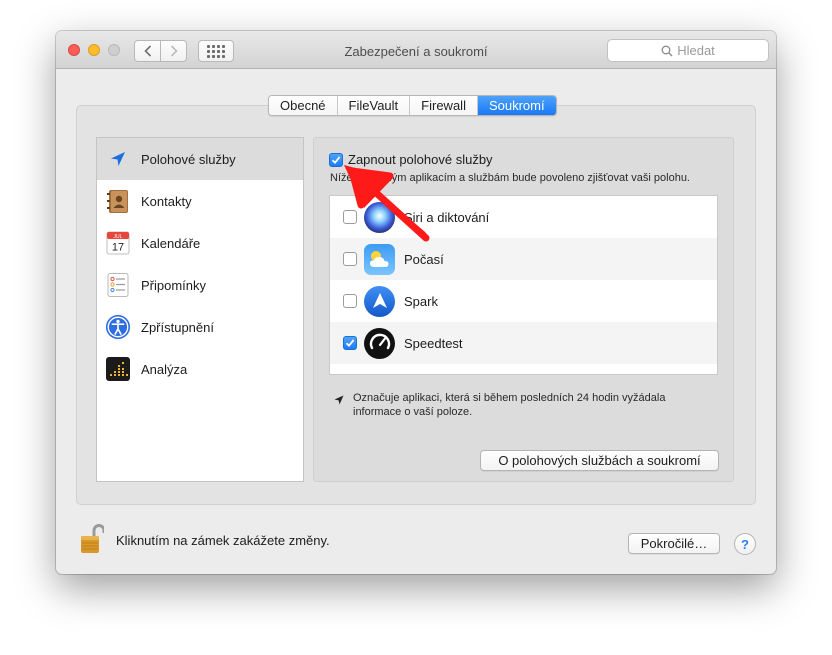 The width and height of the screenshot is (832, 655). I want to click on sidebar-item-label: Kontakty, so click(166, 201).